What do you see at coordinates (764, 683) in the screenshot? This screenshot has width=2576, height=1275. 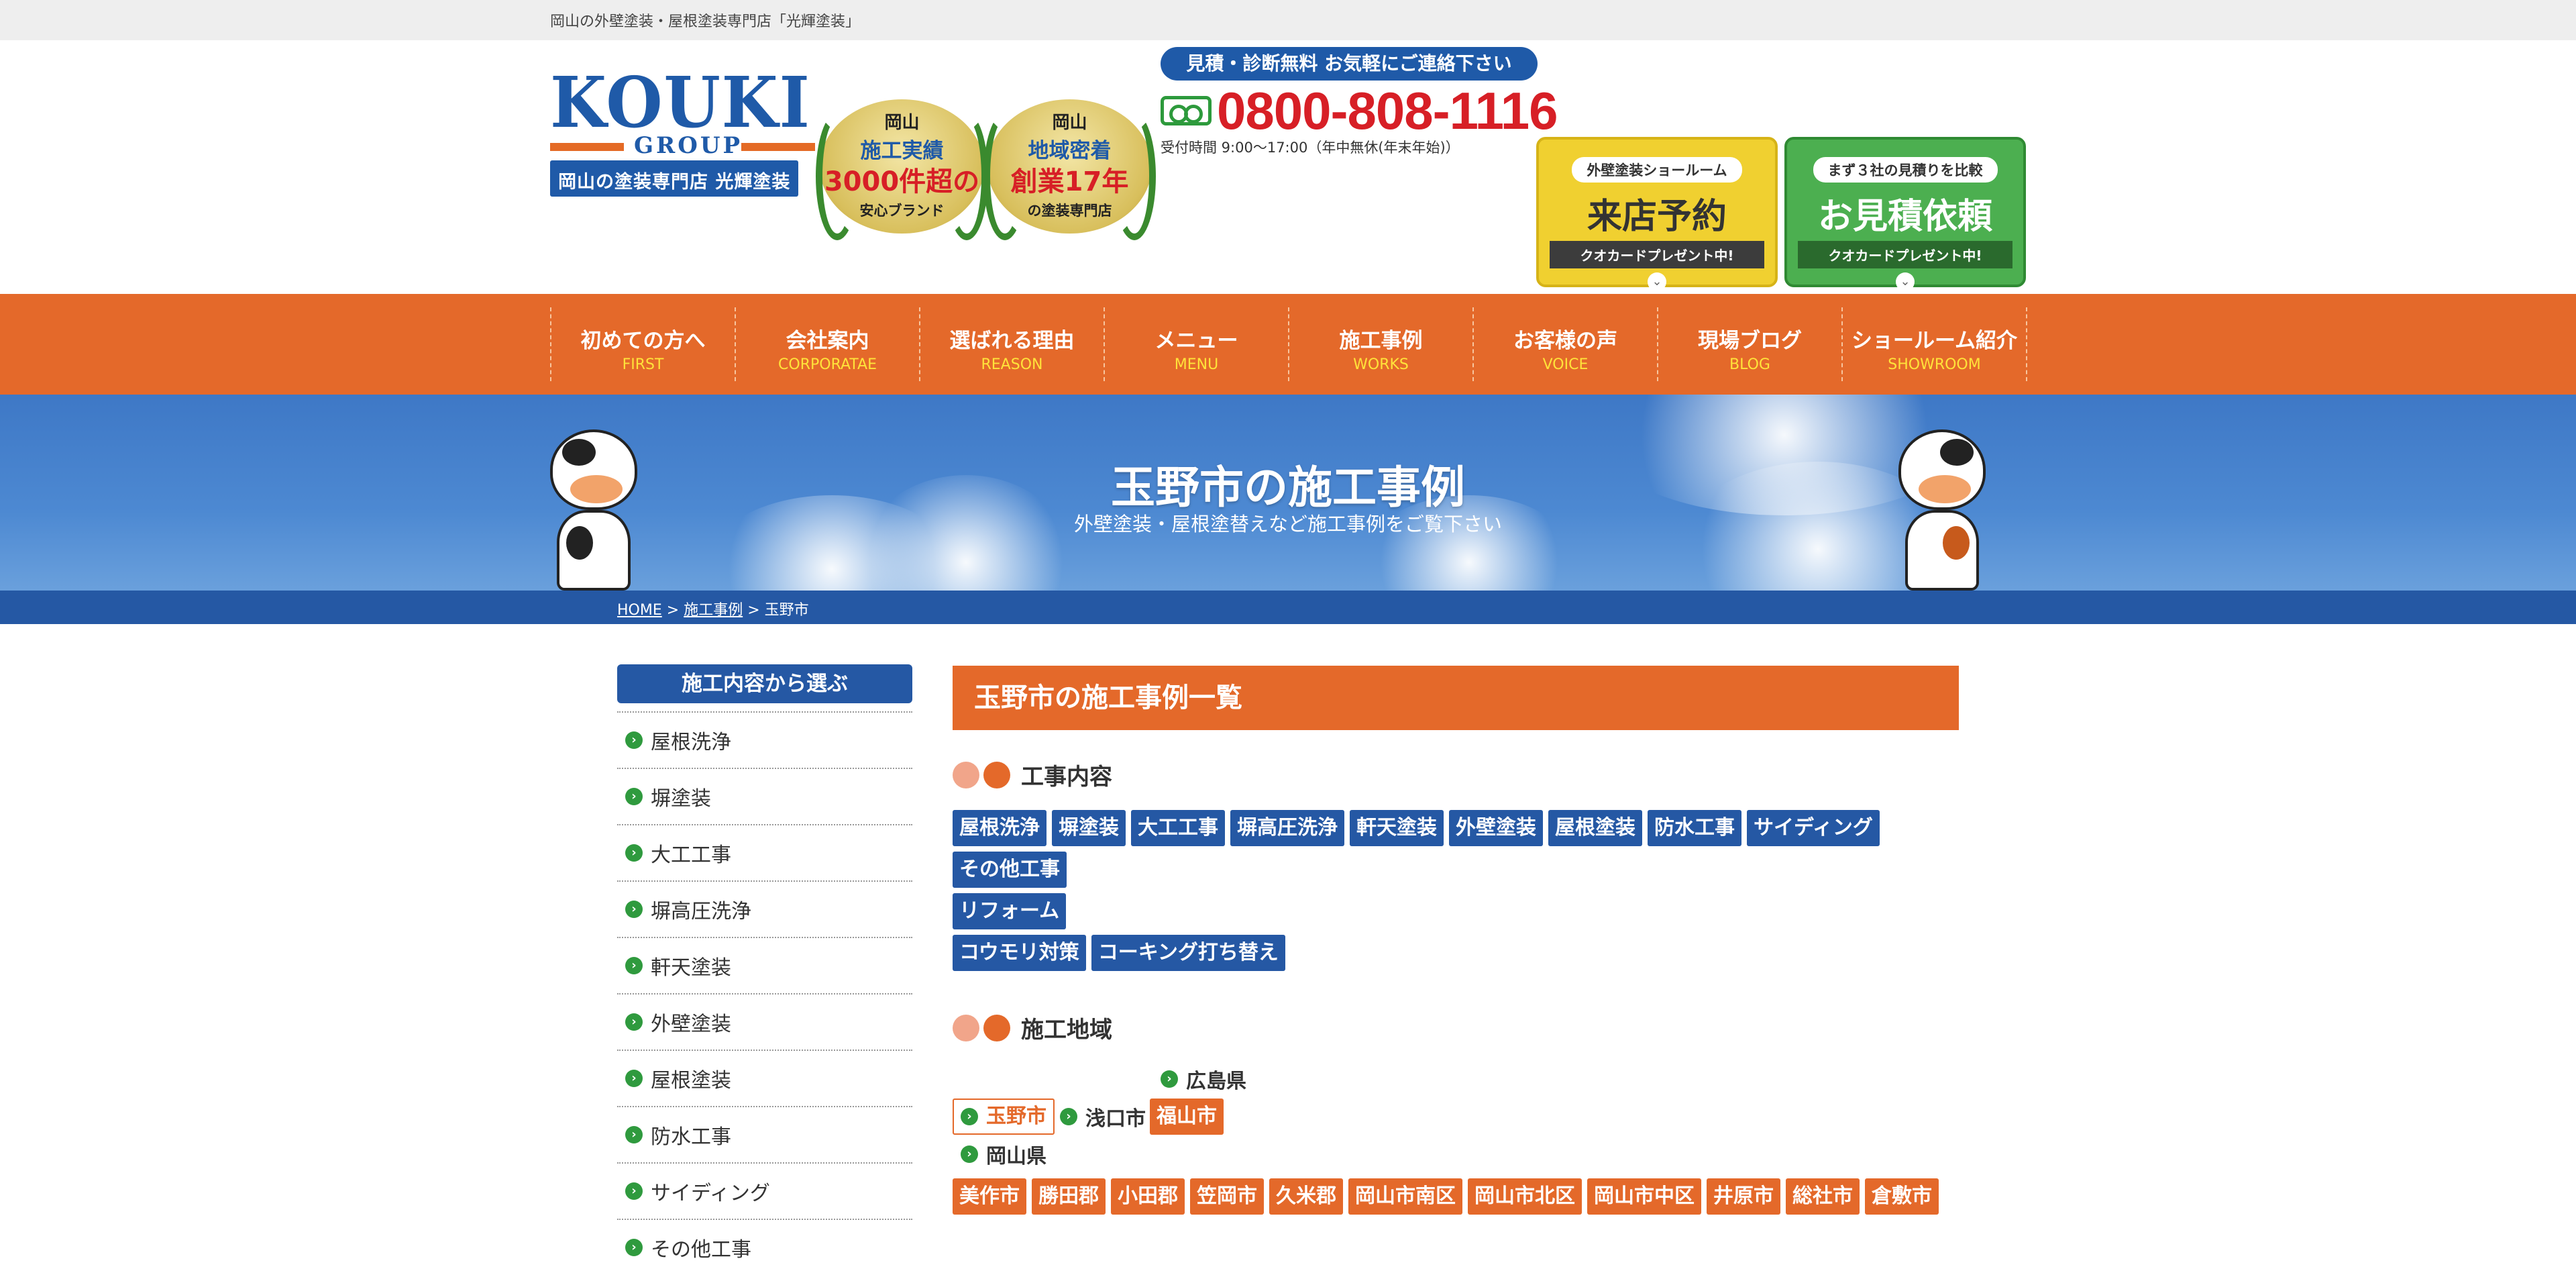 I see `sidebar-heading: 施工内容から選ぶ` at bounding box center [764, 683].